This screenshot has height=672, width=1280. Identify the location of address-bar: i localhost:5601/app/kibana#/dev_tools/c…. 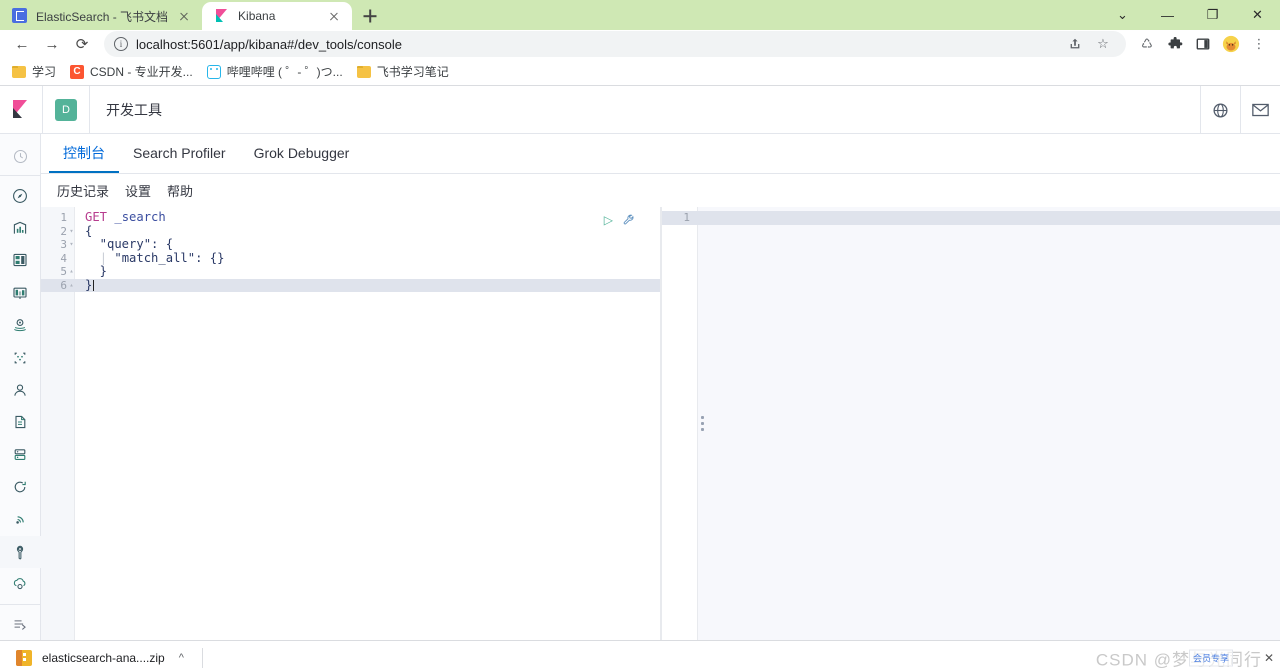
(615, 44).